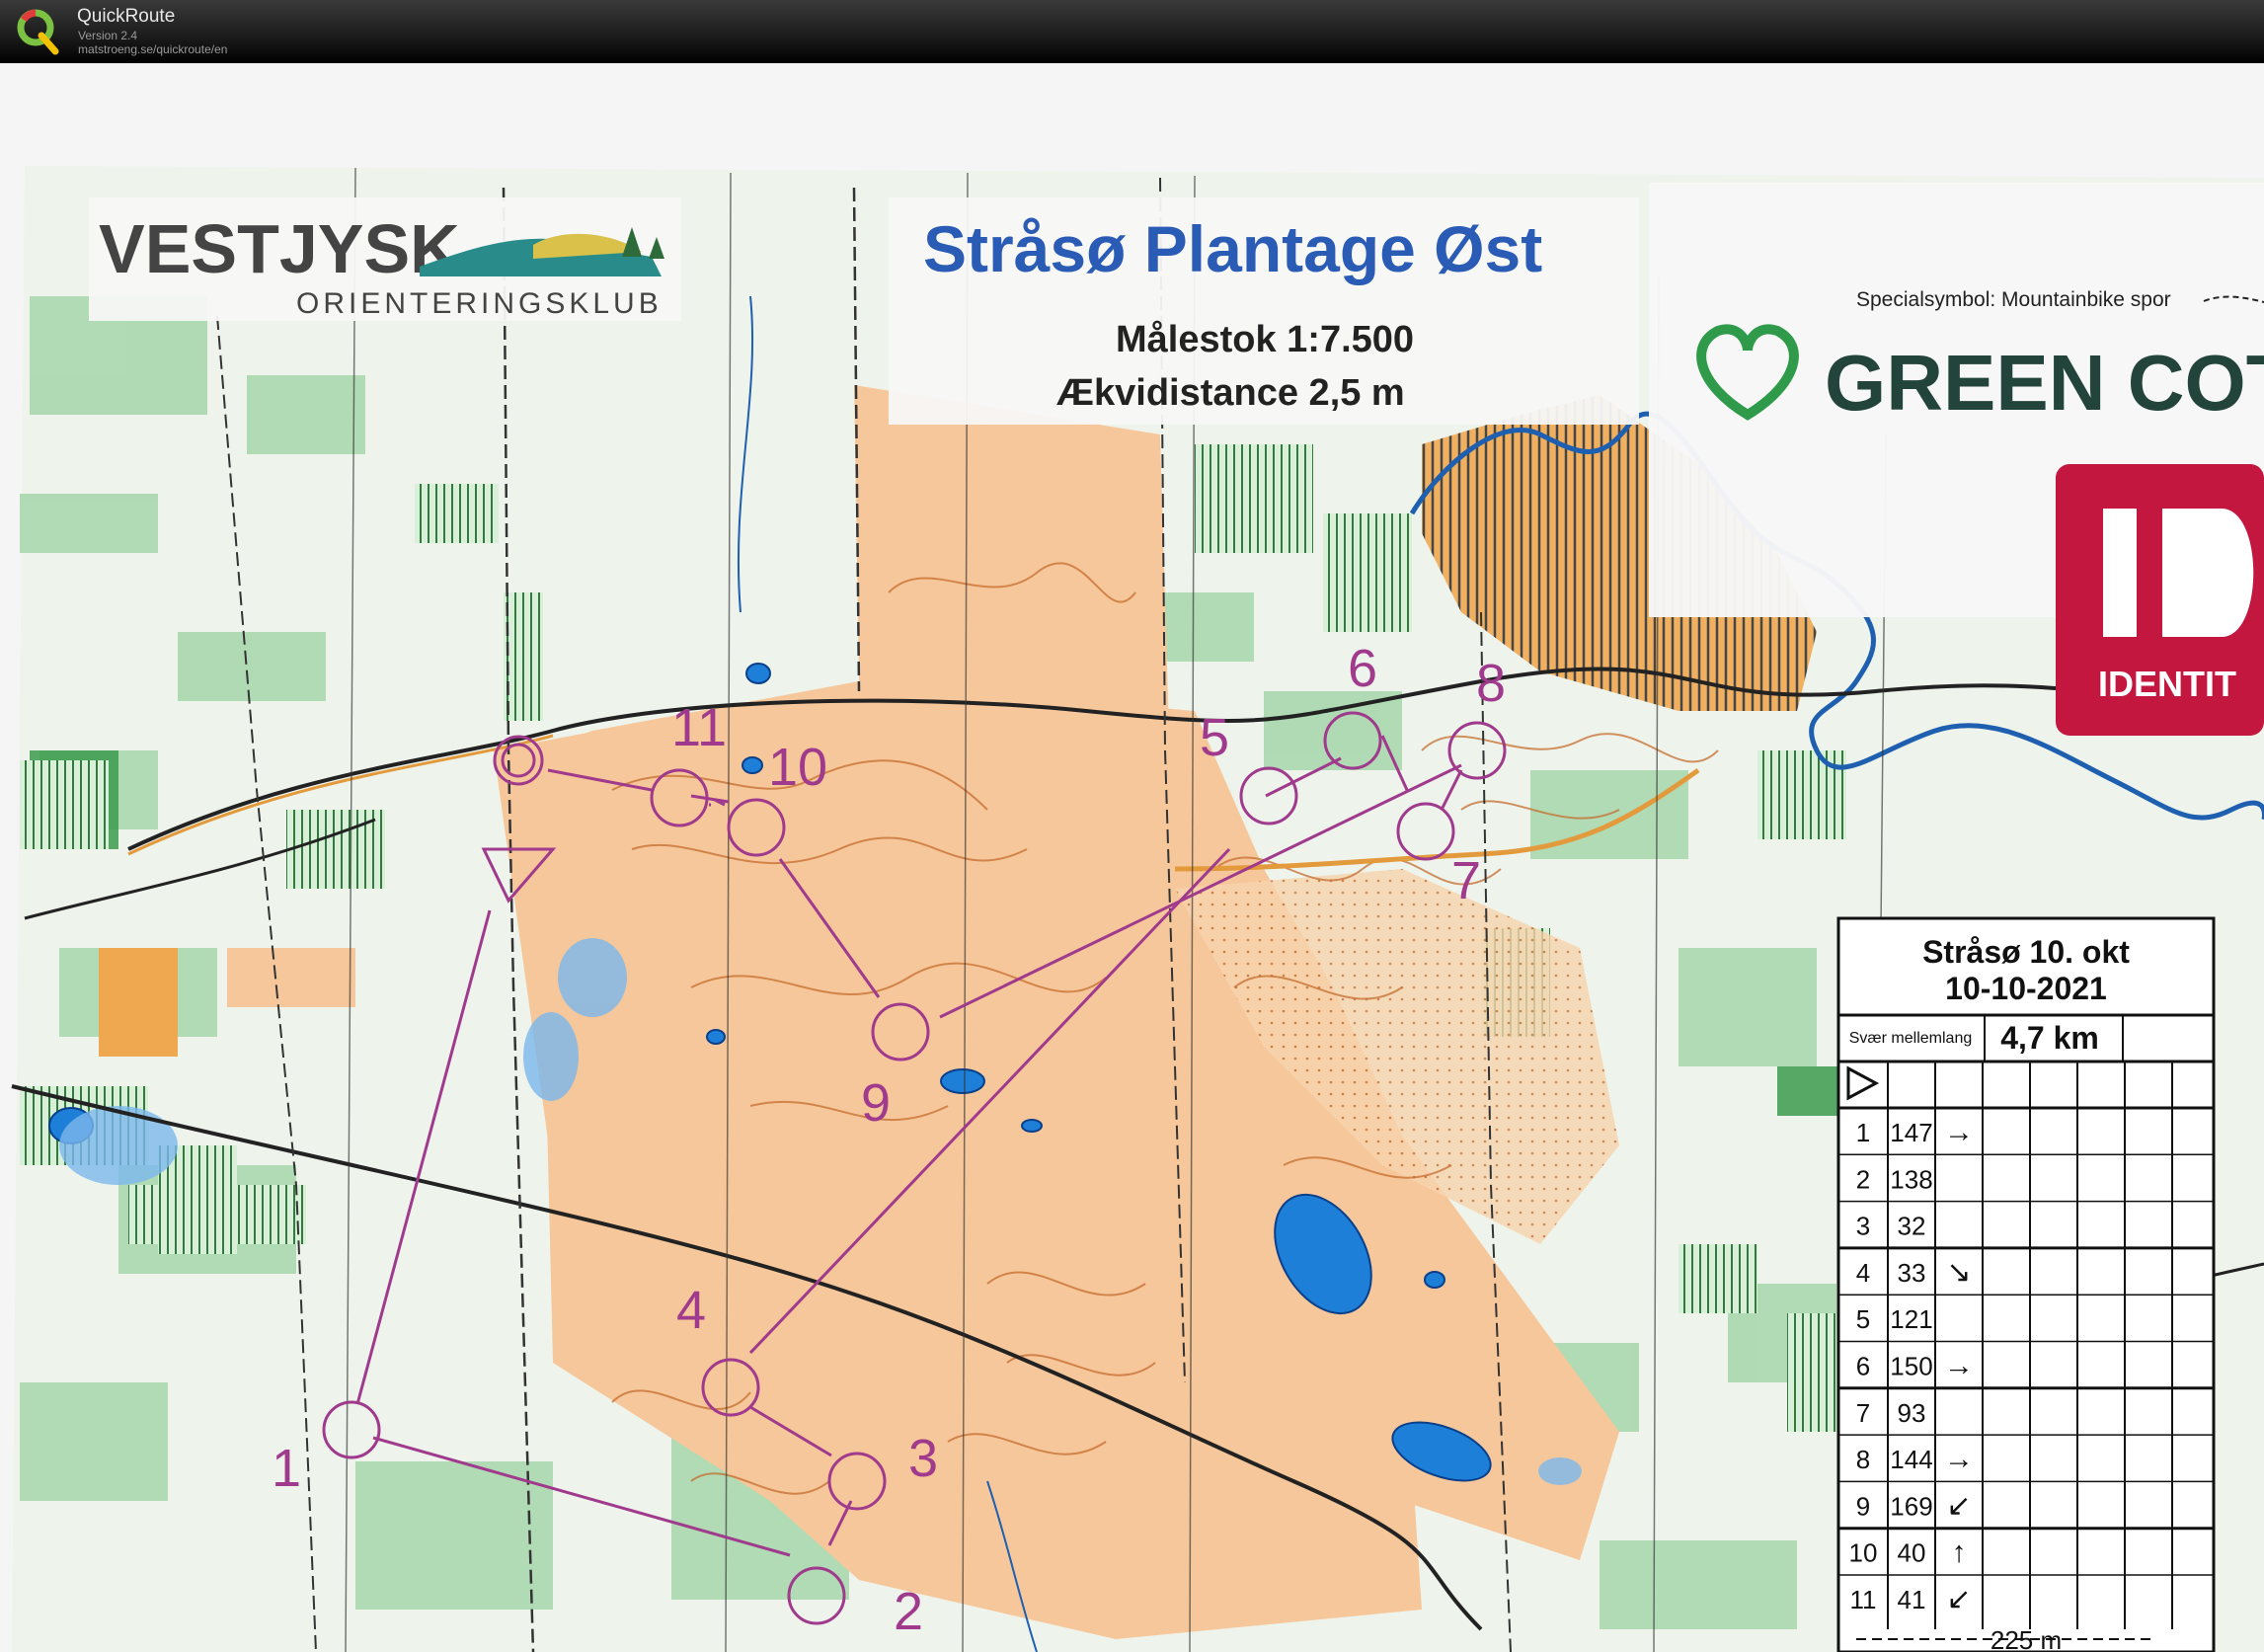  I want to click on desc-row-number: 1, so click(1863, 1132).